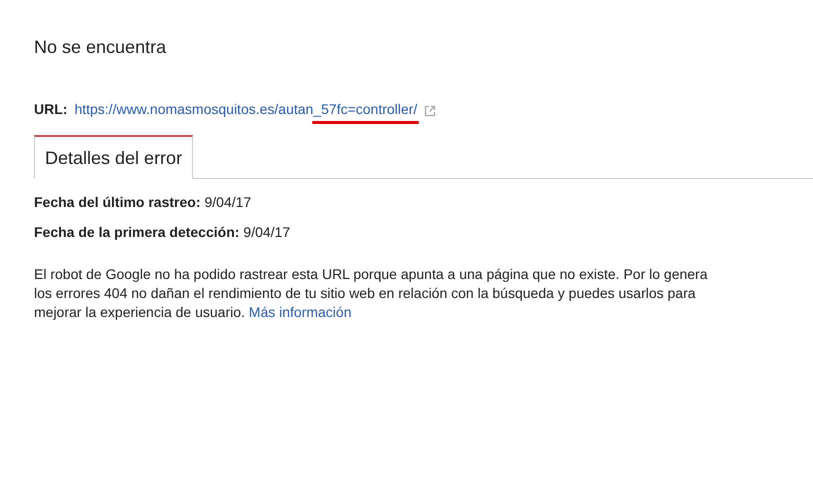 Image resolution: width=813 pixels, height=504 pixels. What do you see at coordinates (300, 312) in the screenshot?
I see `more-info-link: Más información` at bounding box center [300, 312].